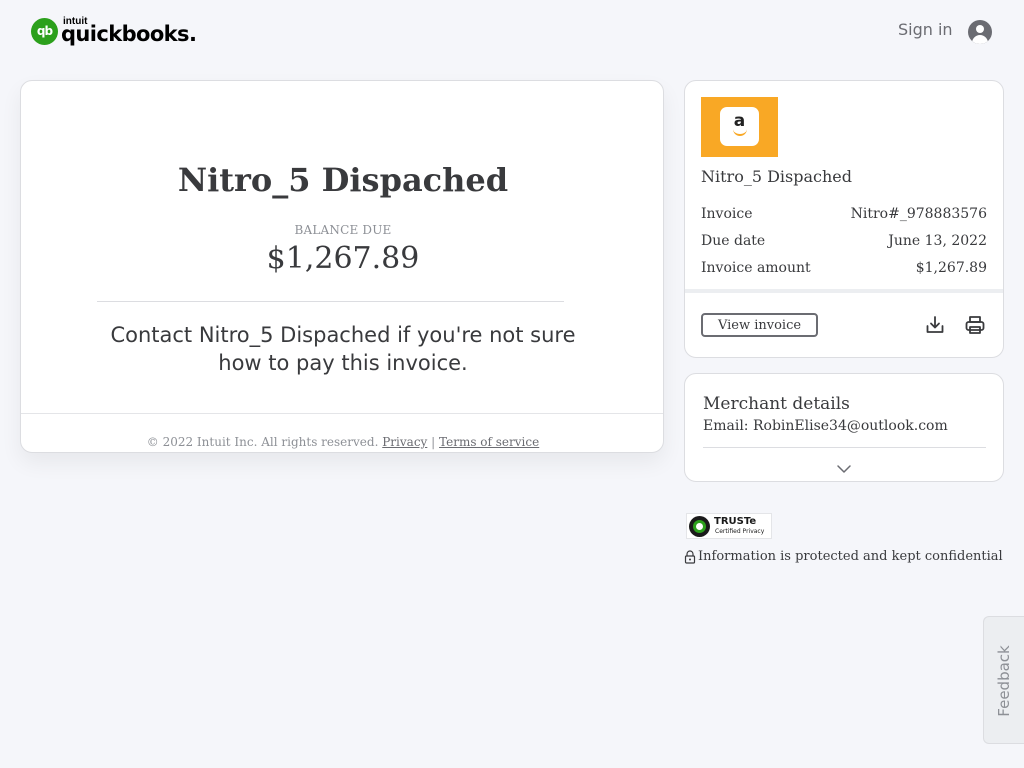 This screenshot has height=768, width=1024. I want to click on print-icon, so click(975, 325).